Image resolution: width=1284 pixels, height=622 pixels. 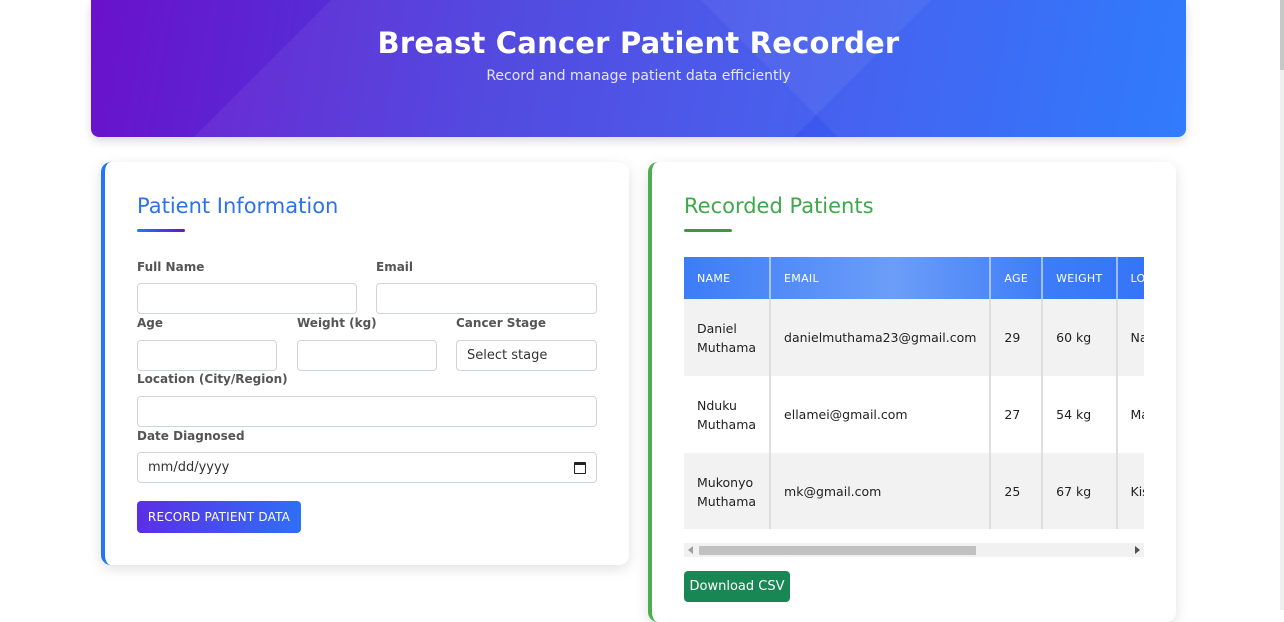 What do you see at coordinates (486, 298) in the screenshot?
I see `email-input` at bounding box center [486, 298].